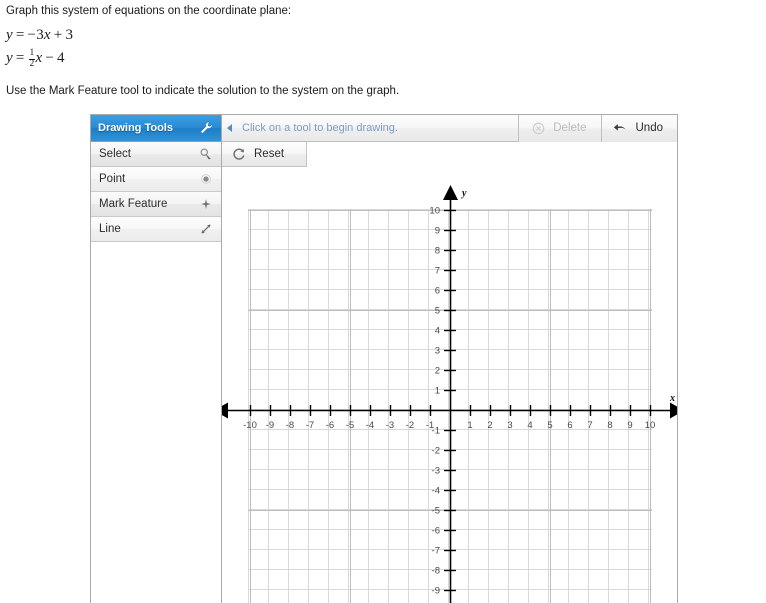  I want to click on mark-feature-plus-icon, so click(206, 204).